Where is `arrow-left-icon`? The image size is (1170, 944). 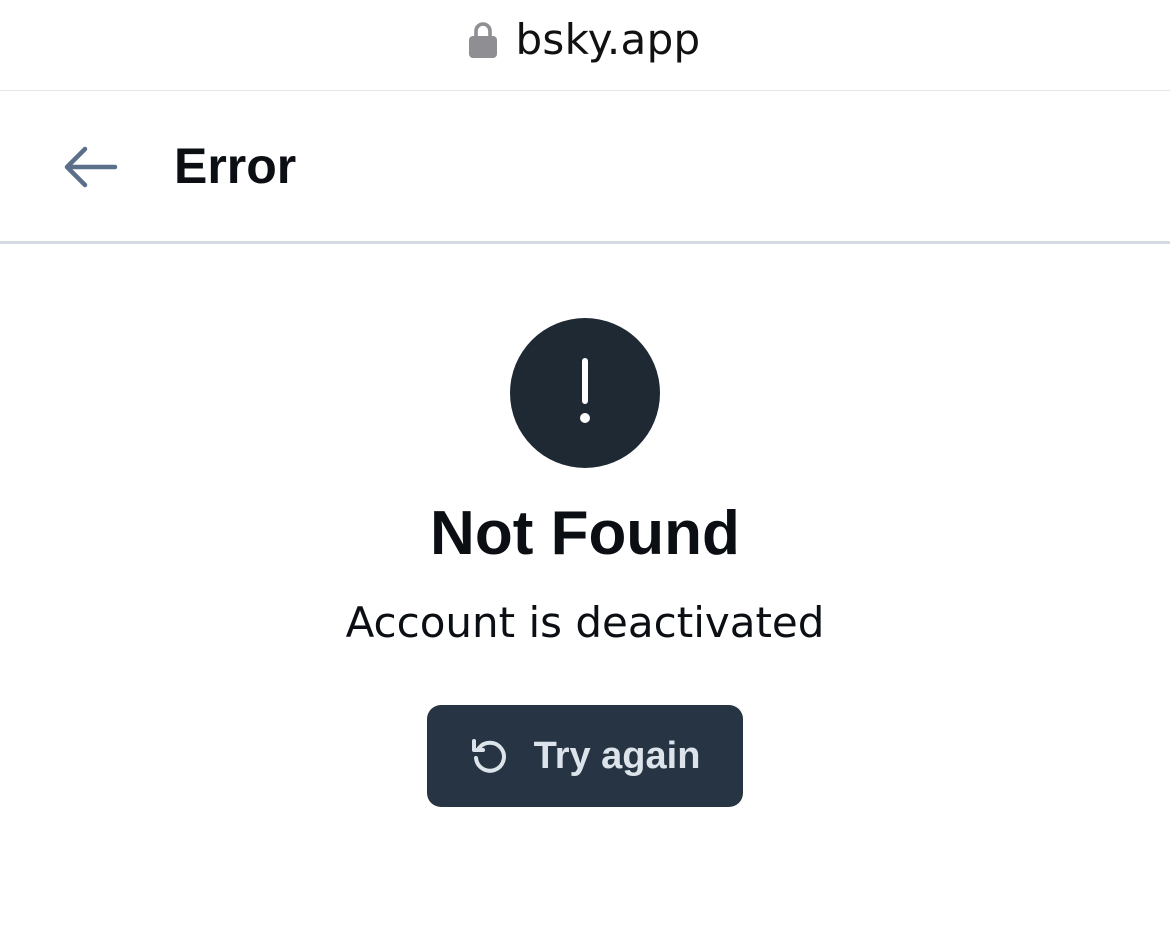
arrow-left-icon is located at coordinates (91, 167).